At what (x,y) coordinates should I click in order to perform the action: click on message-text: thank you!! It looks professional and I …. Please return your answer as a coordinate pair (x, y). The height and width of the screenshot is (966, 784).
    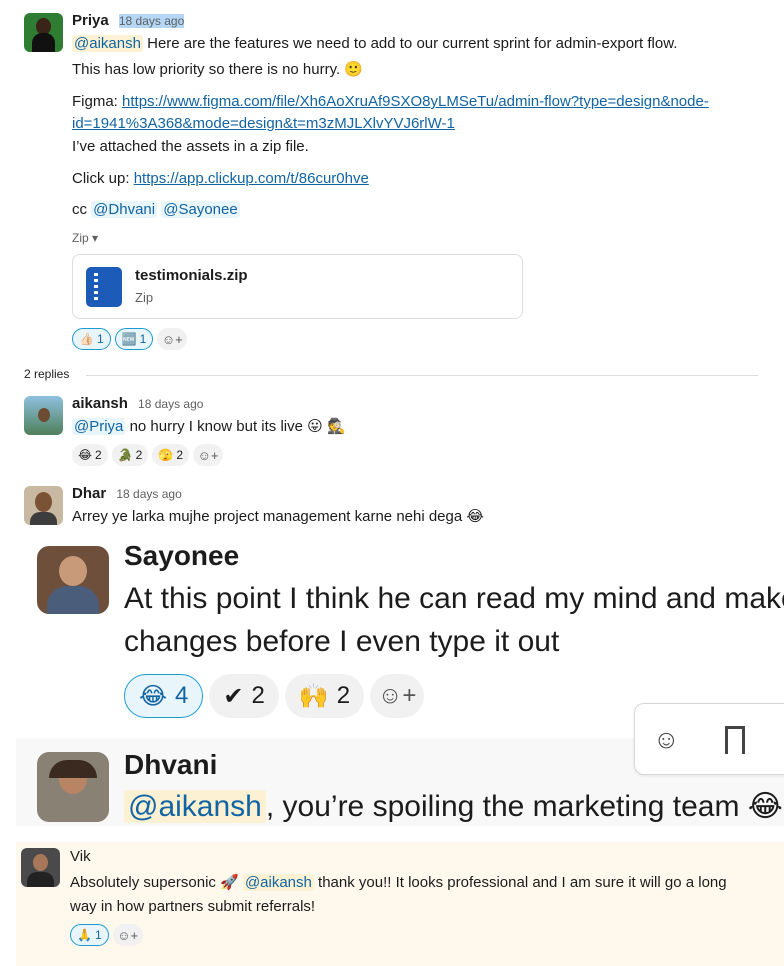
    Looking at the image, I should click on (520, 882).